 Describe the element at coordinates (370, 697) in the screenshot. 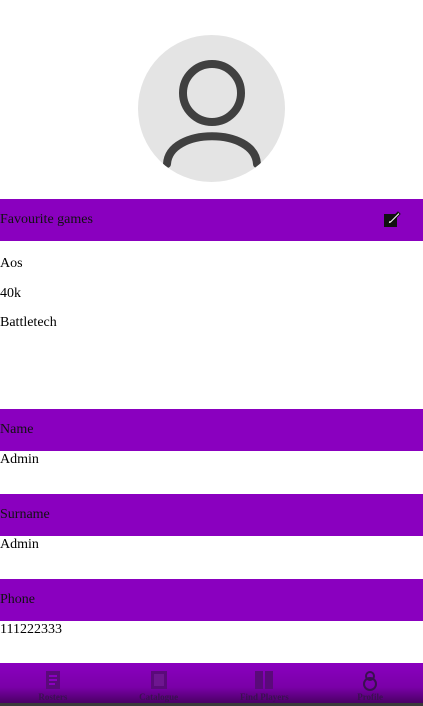

I see `nav-profile-label: Profile` at that location.